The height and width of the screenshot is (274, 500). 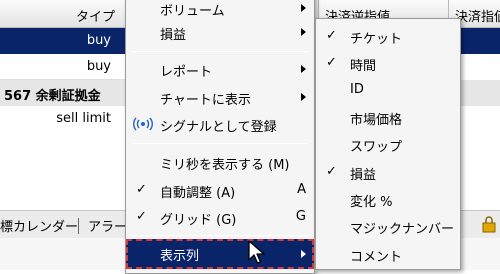 I want to click on menu-item-show-on-chart: チャートに表示, so click(x=220, y=97).